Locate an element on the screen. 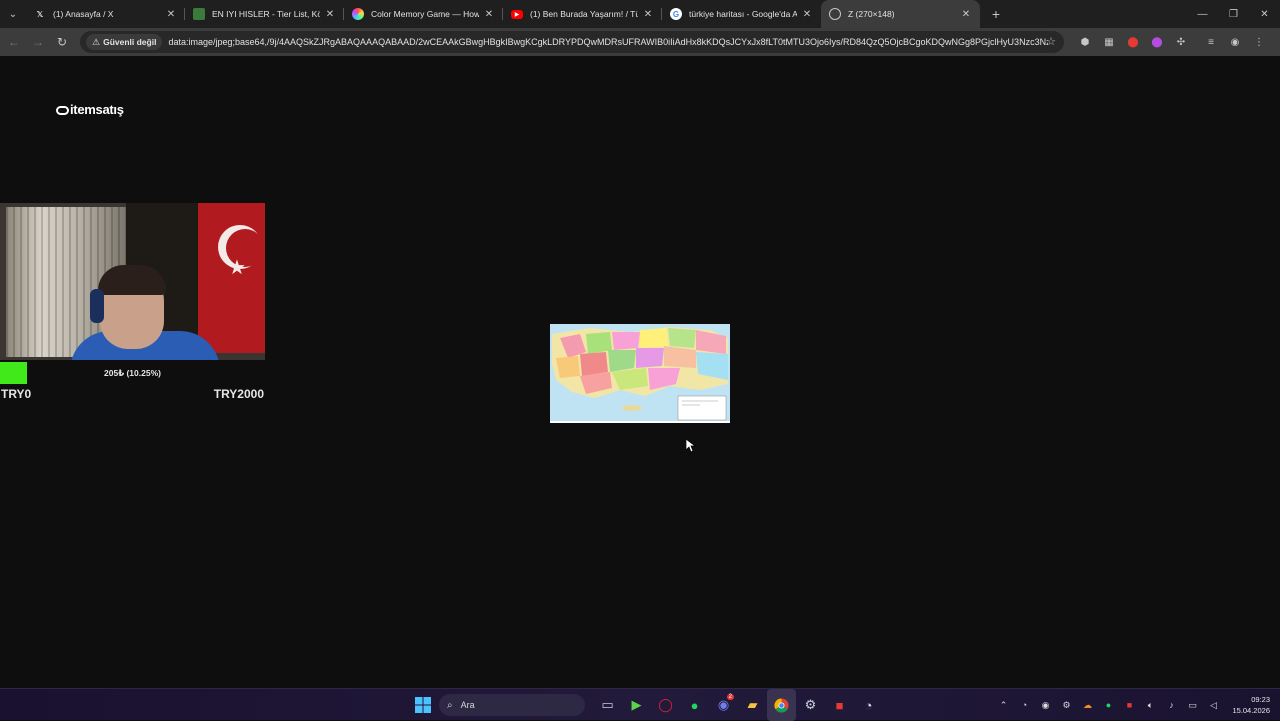 The width and height of the screenshot is (1280, 721). tray-network-icon: ▭ is located at coordinates (1192, 705).